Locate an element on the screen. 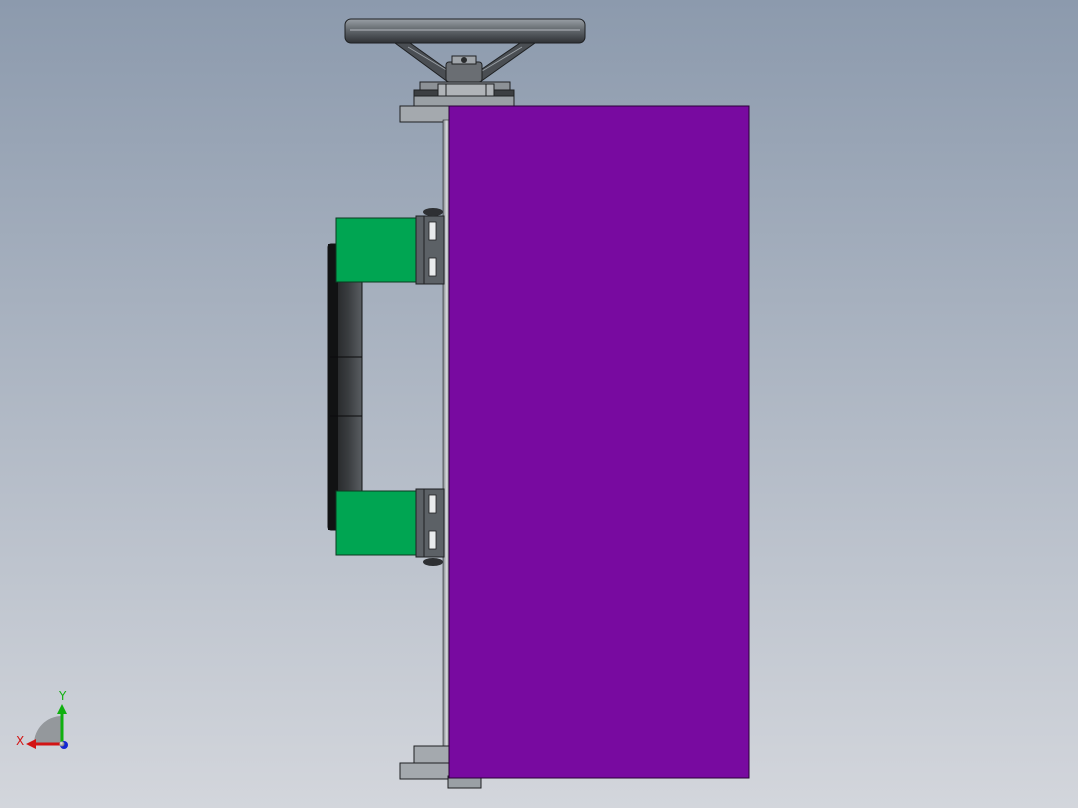 This screenshot has width=1078, height=808. upper-green-bracket is located at coordinates (377, 250).